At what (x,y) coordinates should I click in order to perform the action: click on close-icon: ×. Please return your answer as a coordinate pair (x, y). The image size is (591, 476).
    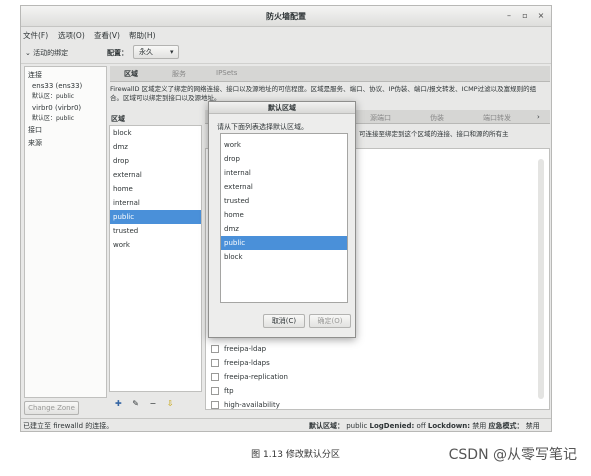
    Looking at the image, I should click on (541, 16).